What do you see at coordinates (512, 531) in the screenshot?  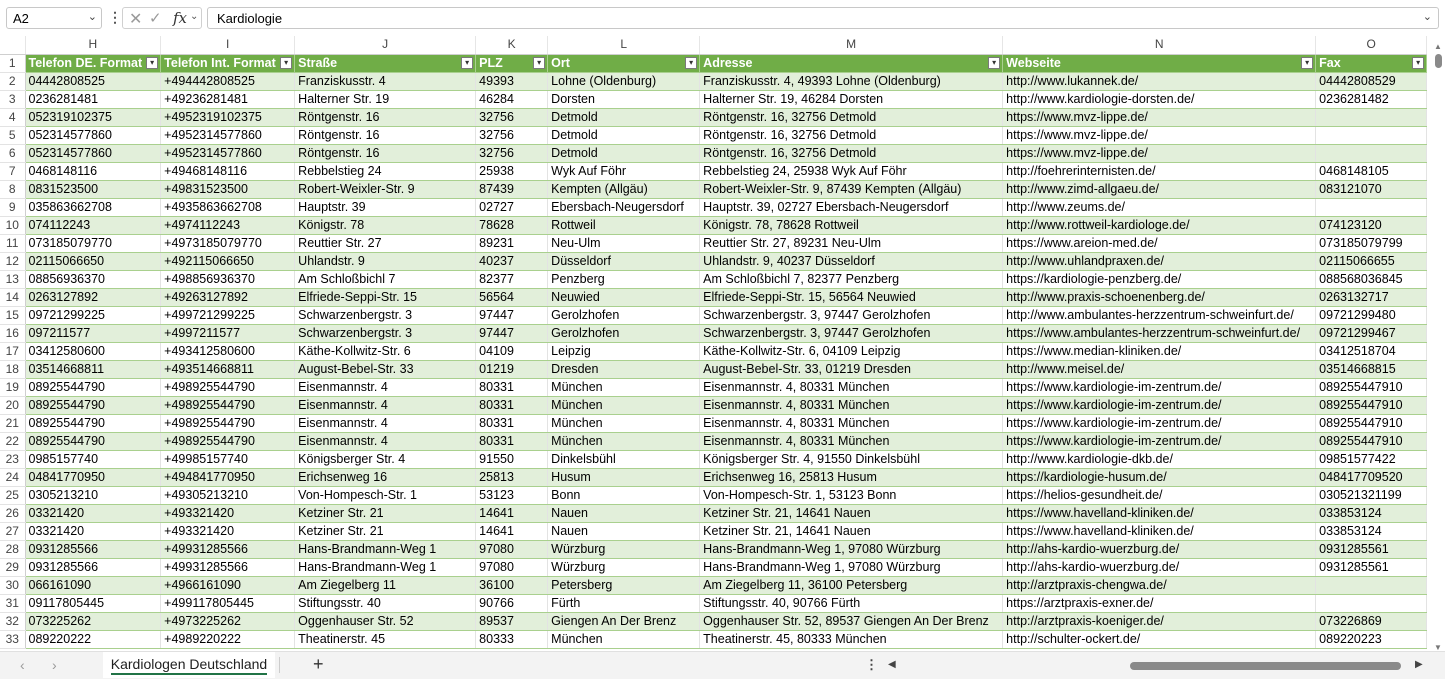 I see `cell: 14641` at bounding box center [512, 531].